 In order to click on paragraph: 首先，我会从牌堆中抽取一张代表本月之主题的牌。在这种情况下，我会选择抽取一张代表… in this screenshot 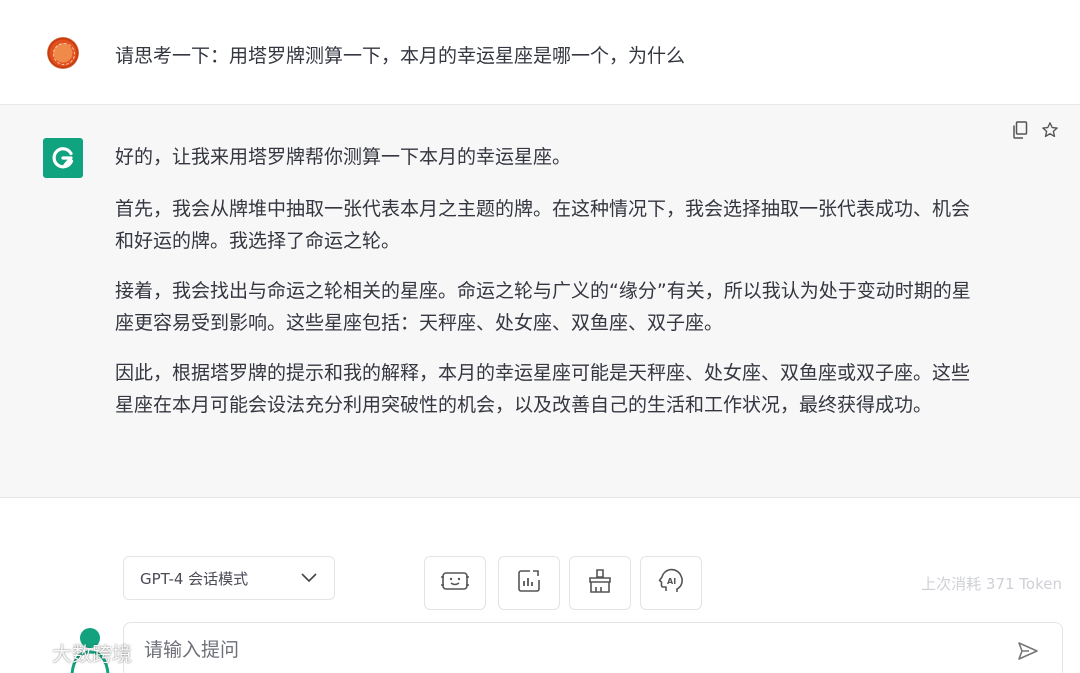, I will do `click(543, 225)`.